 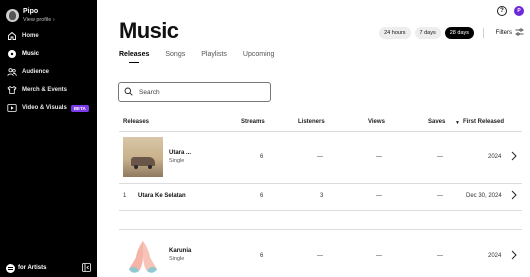 What do you see at coordinates (12, 72) in the screenshot?
I see `audience-icon` at bounding box center [12, 72].